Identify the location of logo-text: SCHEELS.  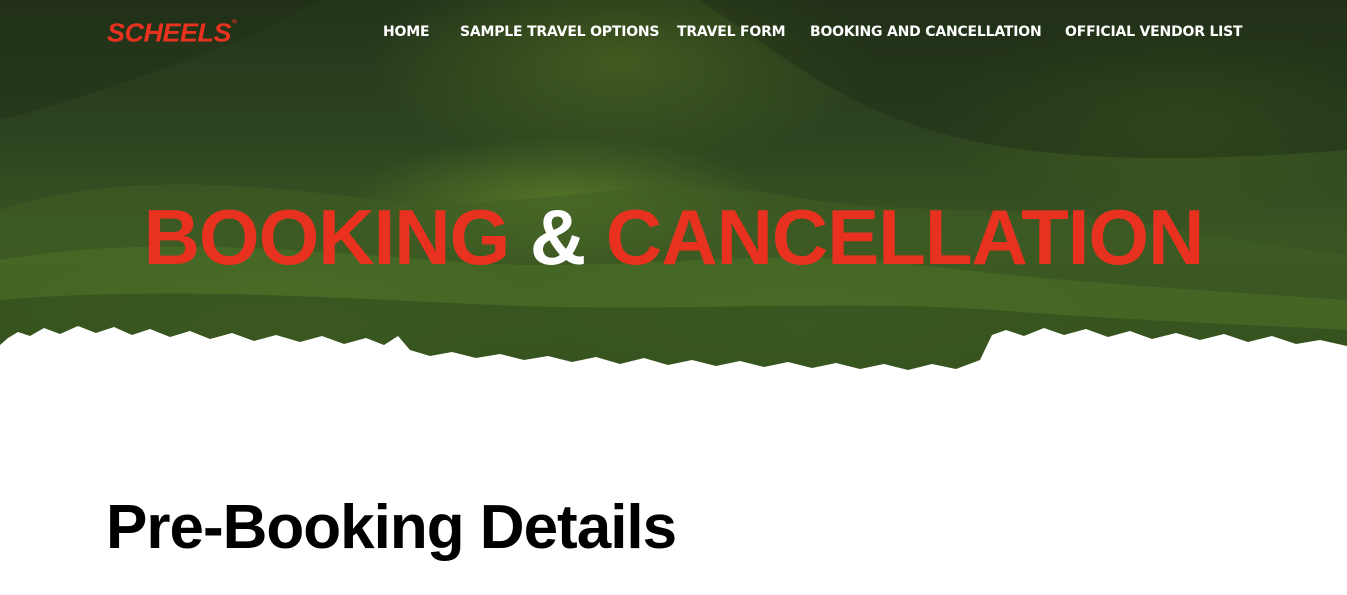
(169, 33).